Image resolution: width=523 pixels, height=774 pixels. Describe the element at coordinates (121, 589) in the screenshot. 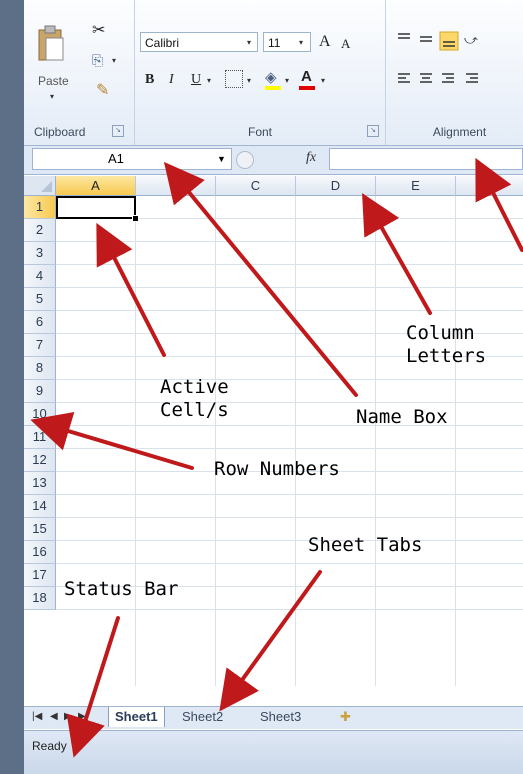

I see `annotation-status-bar: Status Bar` at that location.